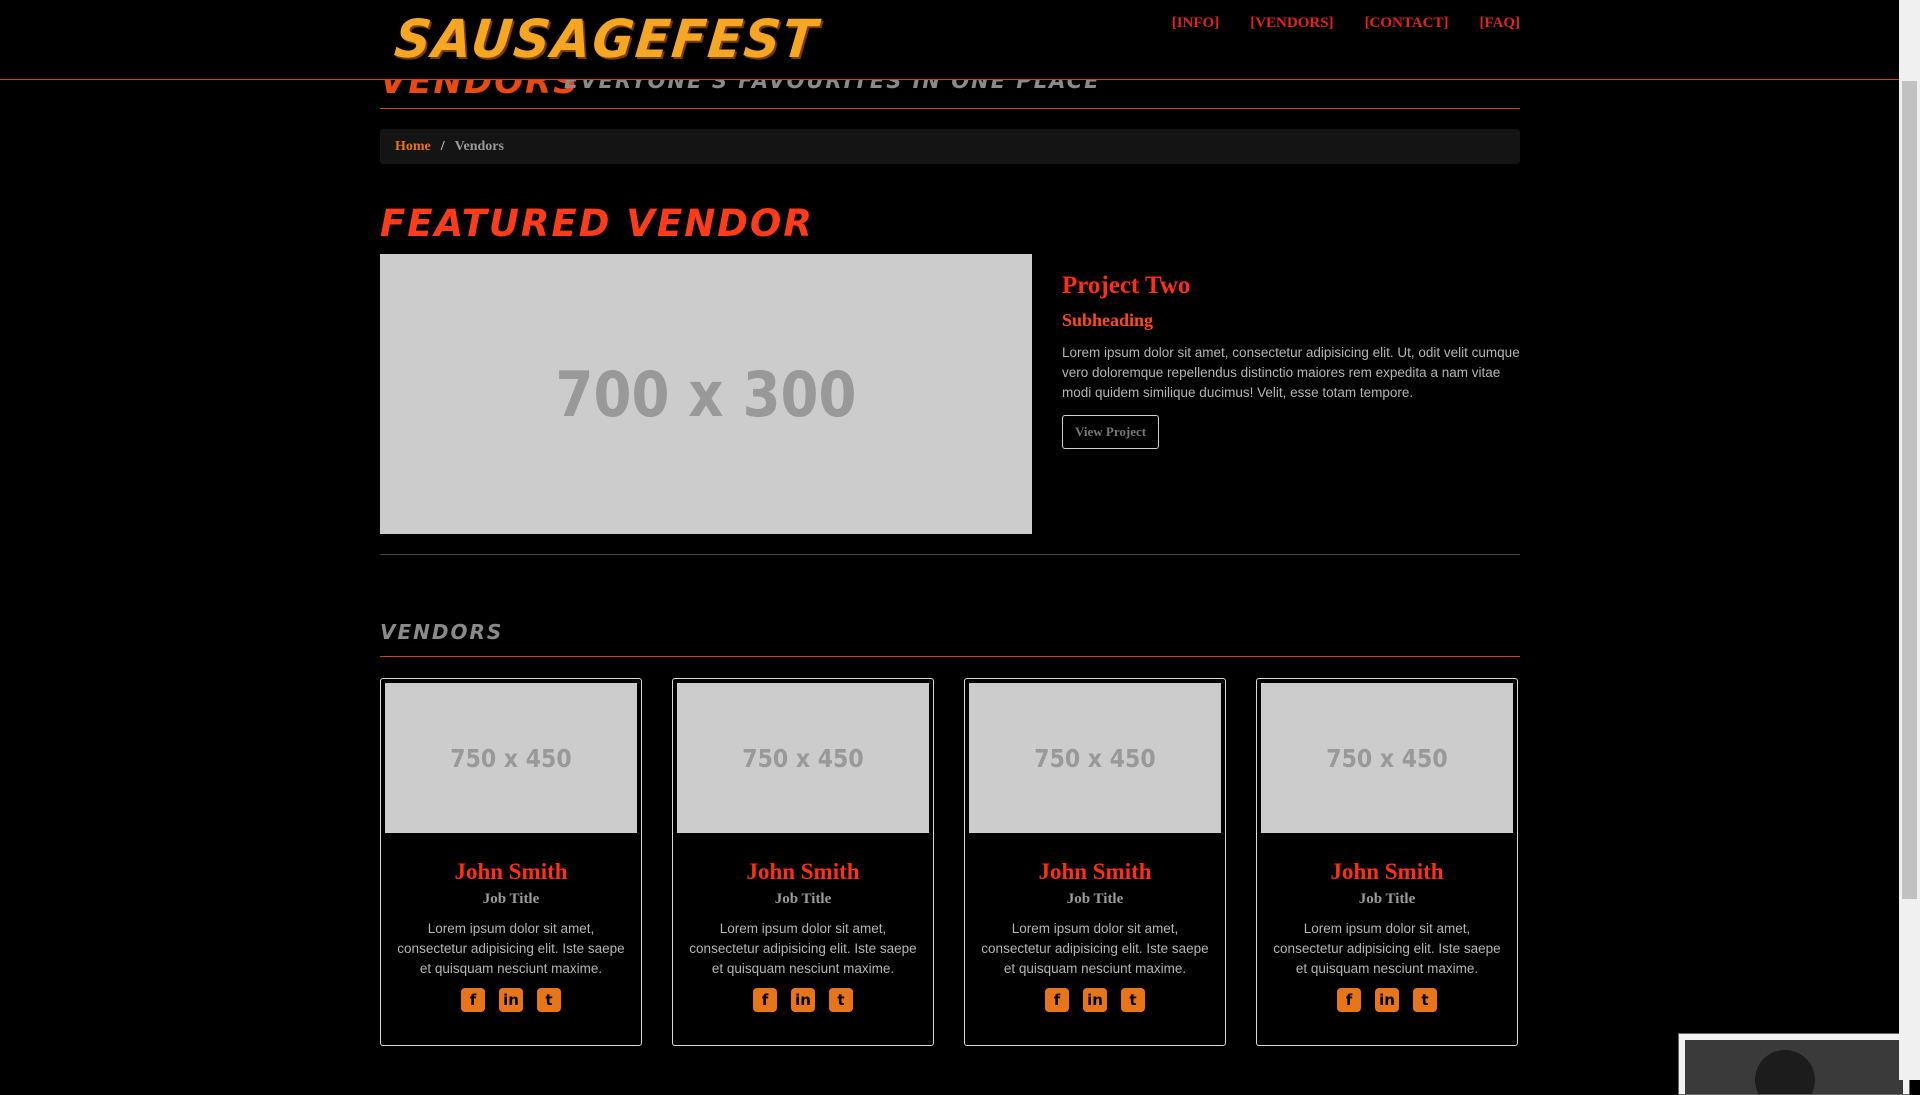 This screenshot has width=1920, height=1095. I want to click on featured-image-label: 700 x 300, so click(706, 394).